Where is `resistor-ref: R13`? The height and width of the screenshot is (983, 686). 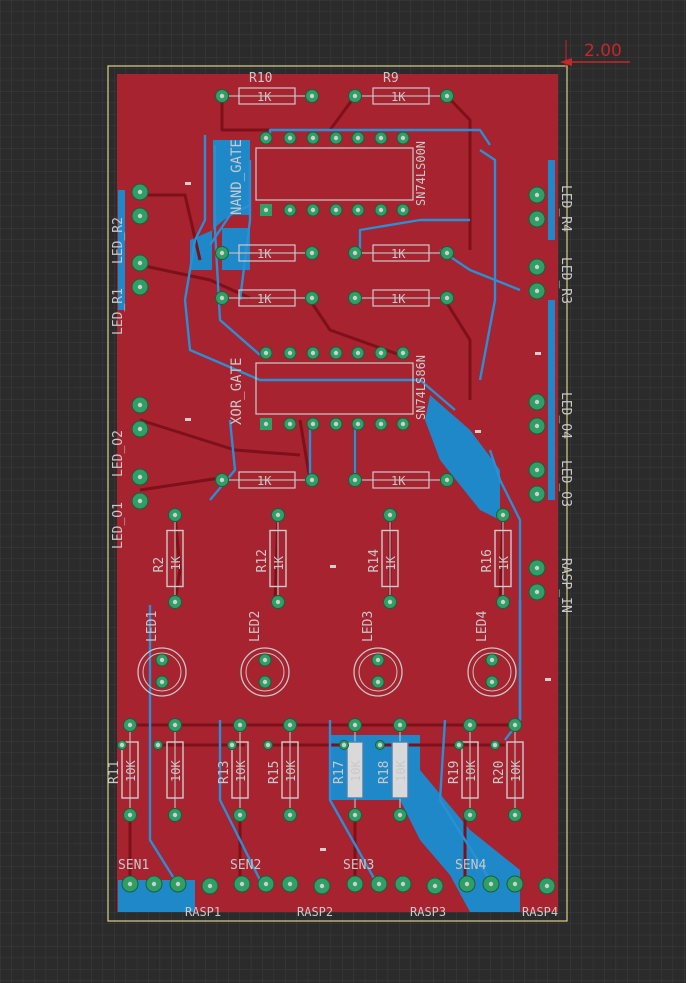 resistor-ref: R13 is located at coordinates (224, 772).